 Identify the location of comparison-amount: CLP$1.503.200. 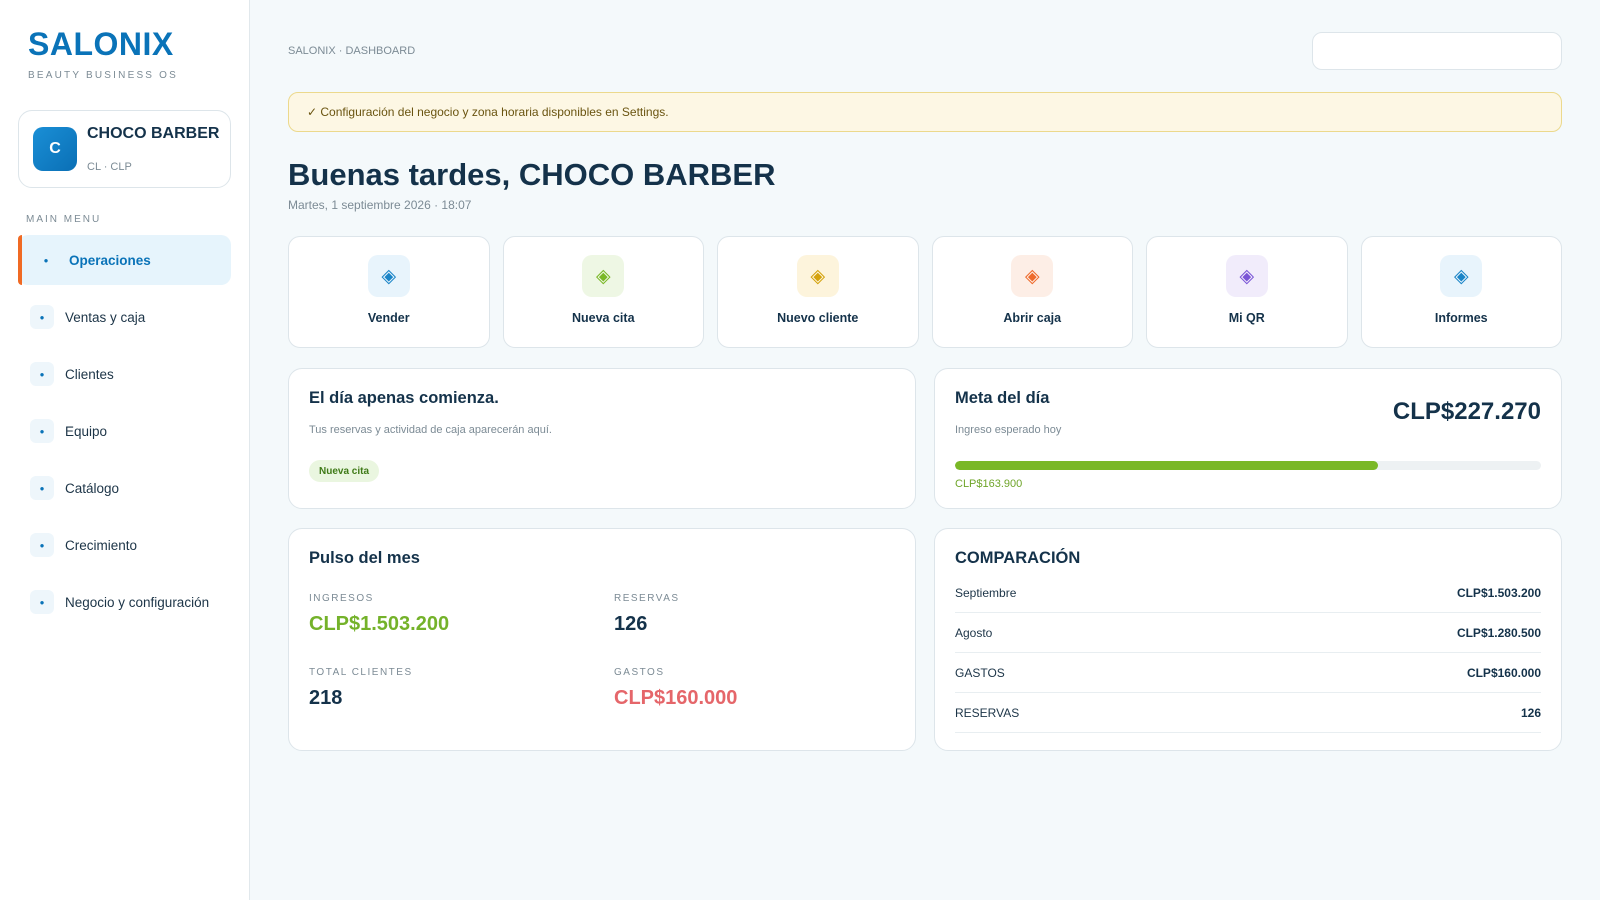
(1498, 592).